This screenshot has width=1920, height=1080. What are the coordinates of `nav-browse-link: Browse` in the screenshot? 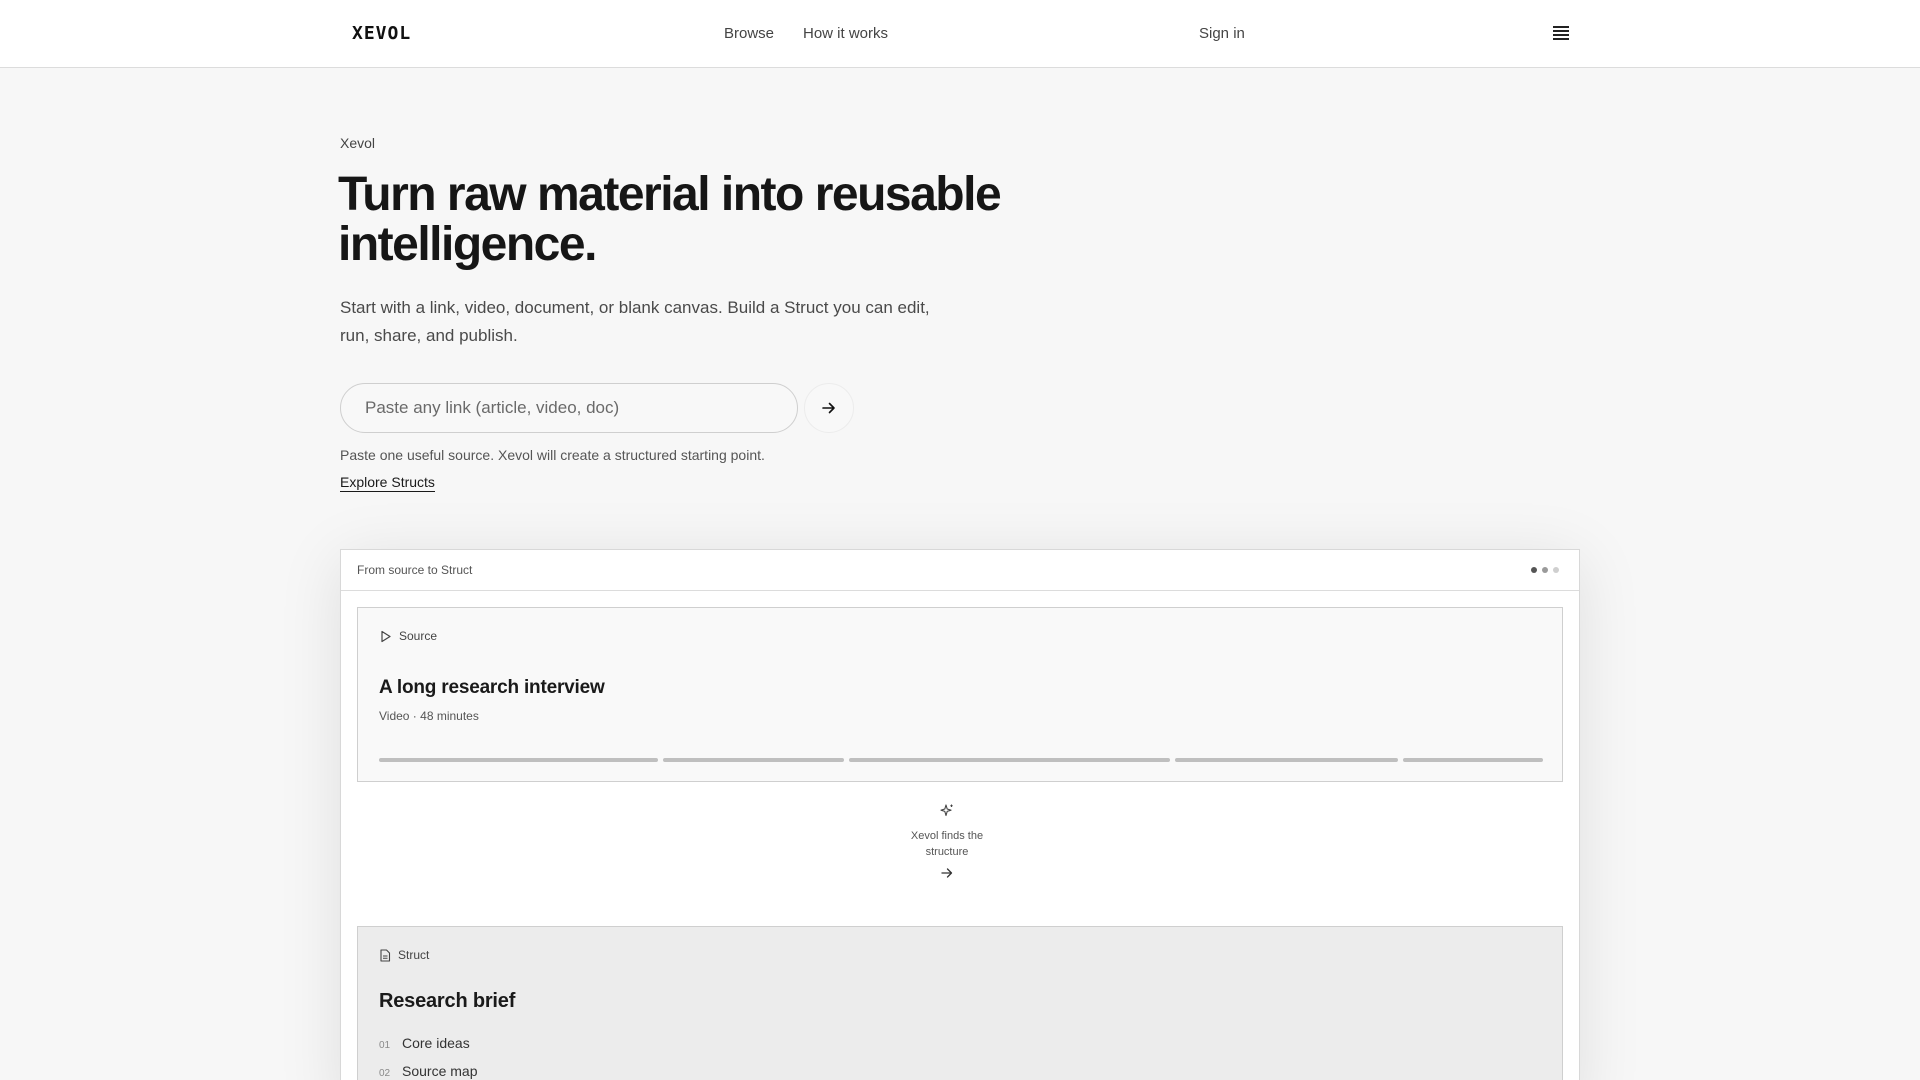 It's located at (749, 33).